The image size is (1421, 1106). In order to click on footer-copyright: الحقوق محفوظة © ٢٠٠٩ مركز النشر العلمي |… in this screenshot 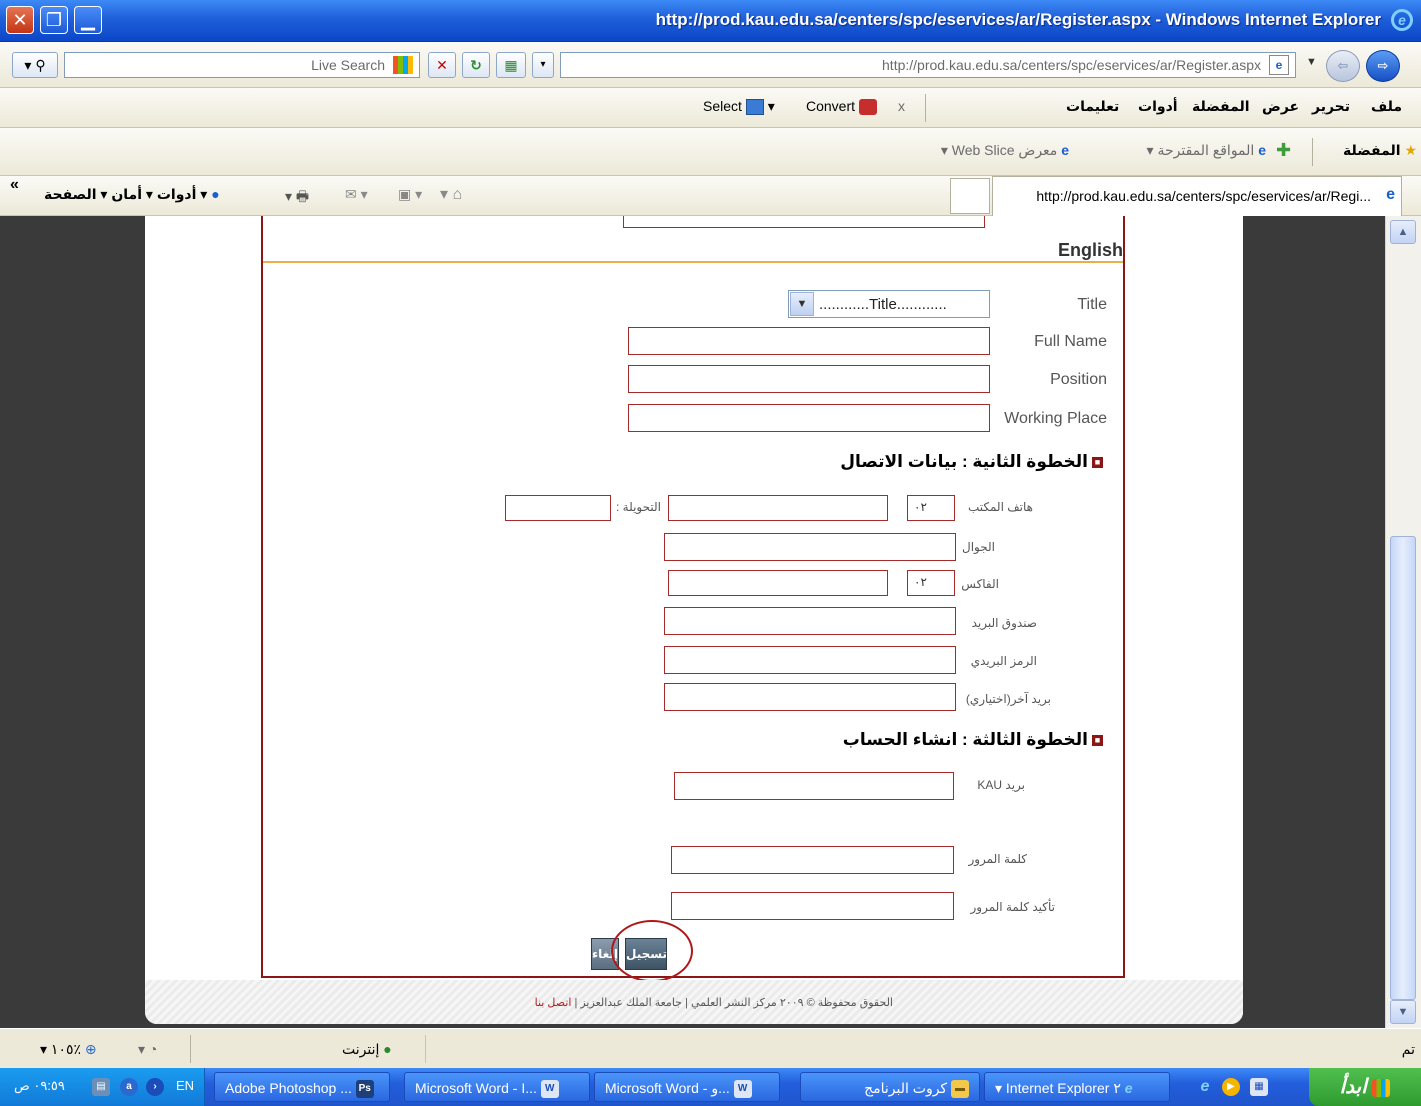, I will do `click(733, 1003)`.